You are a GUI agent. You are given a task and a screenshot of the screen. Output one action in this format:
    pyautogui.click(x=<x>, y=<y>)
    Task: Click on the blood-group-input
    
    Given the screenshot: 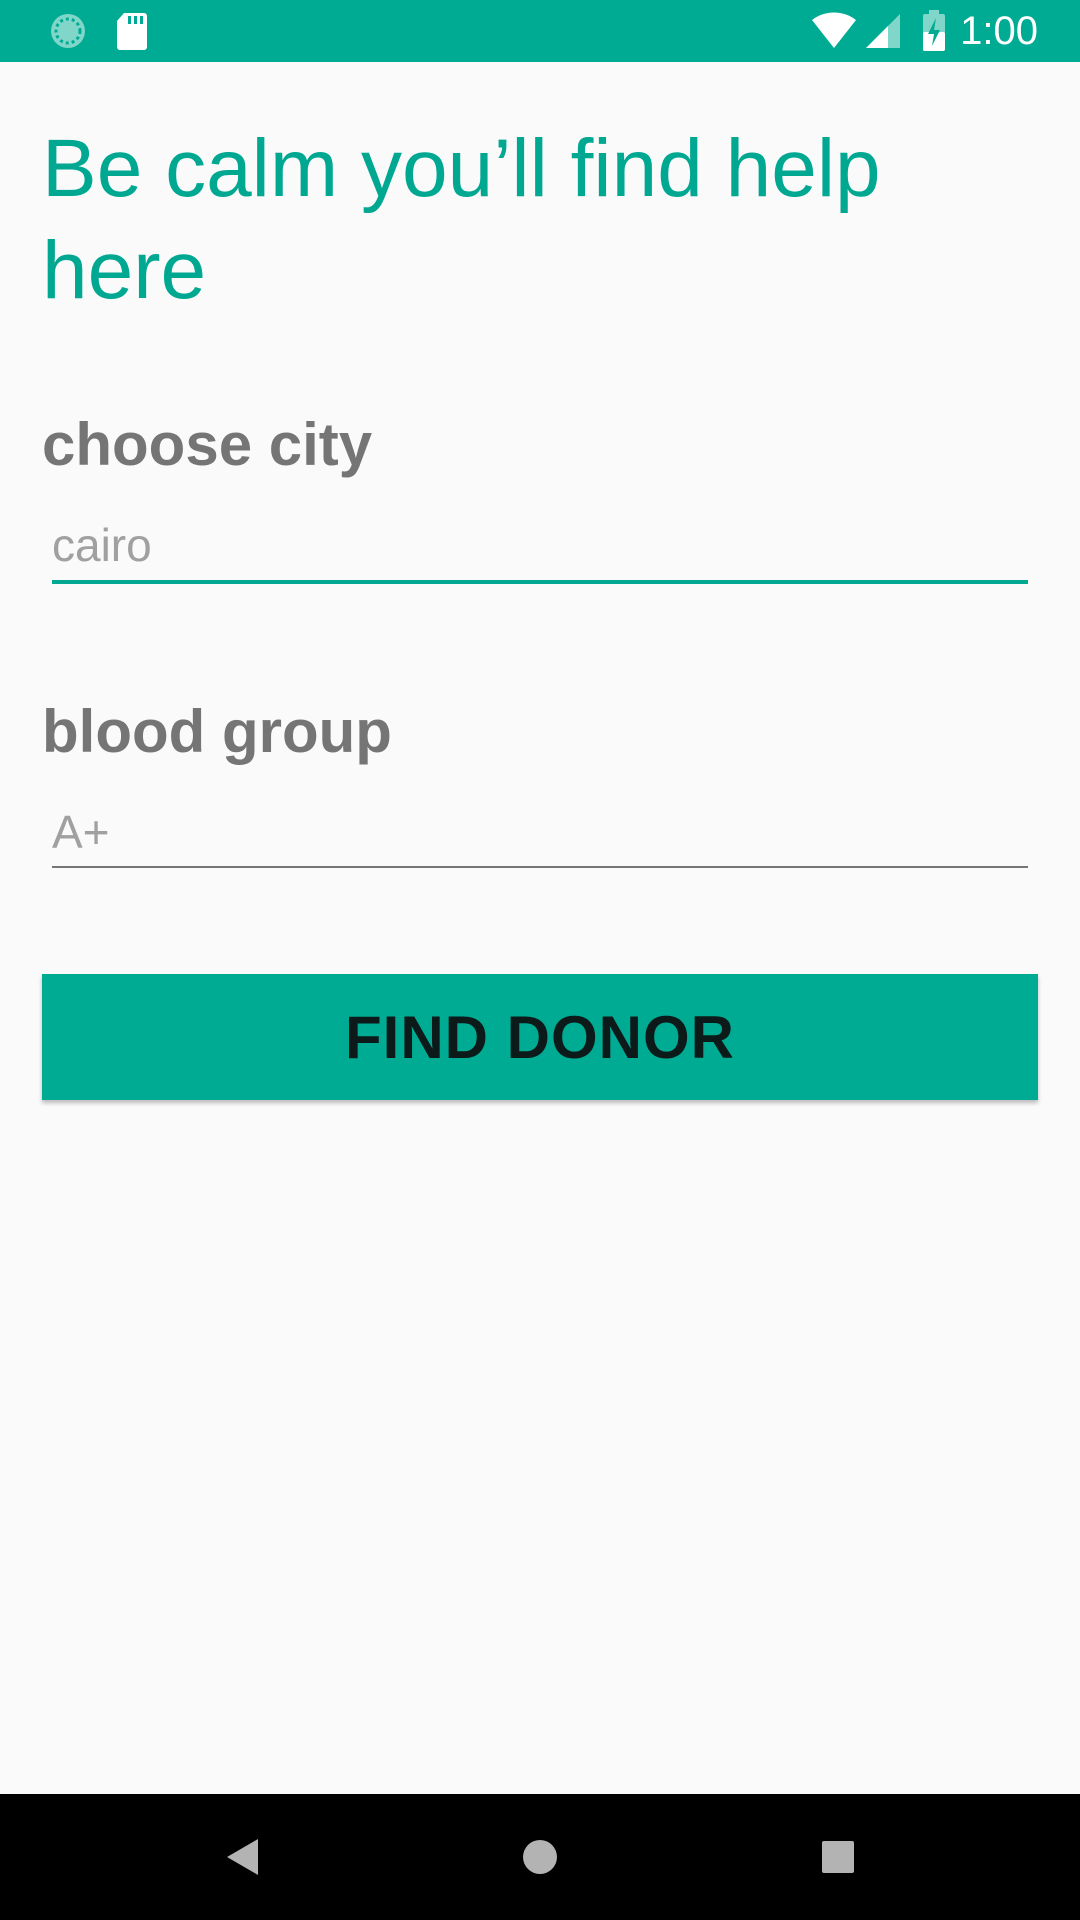 What is the action you would take?
    pyautogui.click(x=540, y=832)
    